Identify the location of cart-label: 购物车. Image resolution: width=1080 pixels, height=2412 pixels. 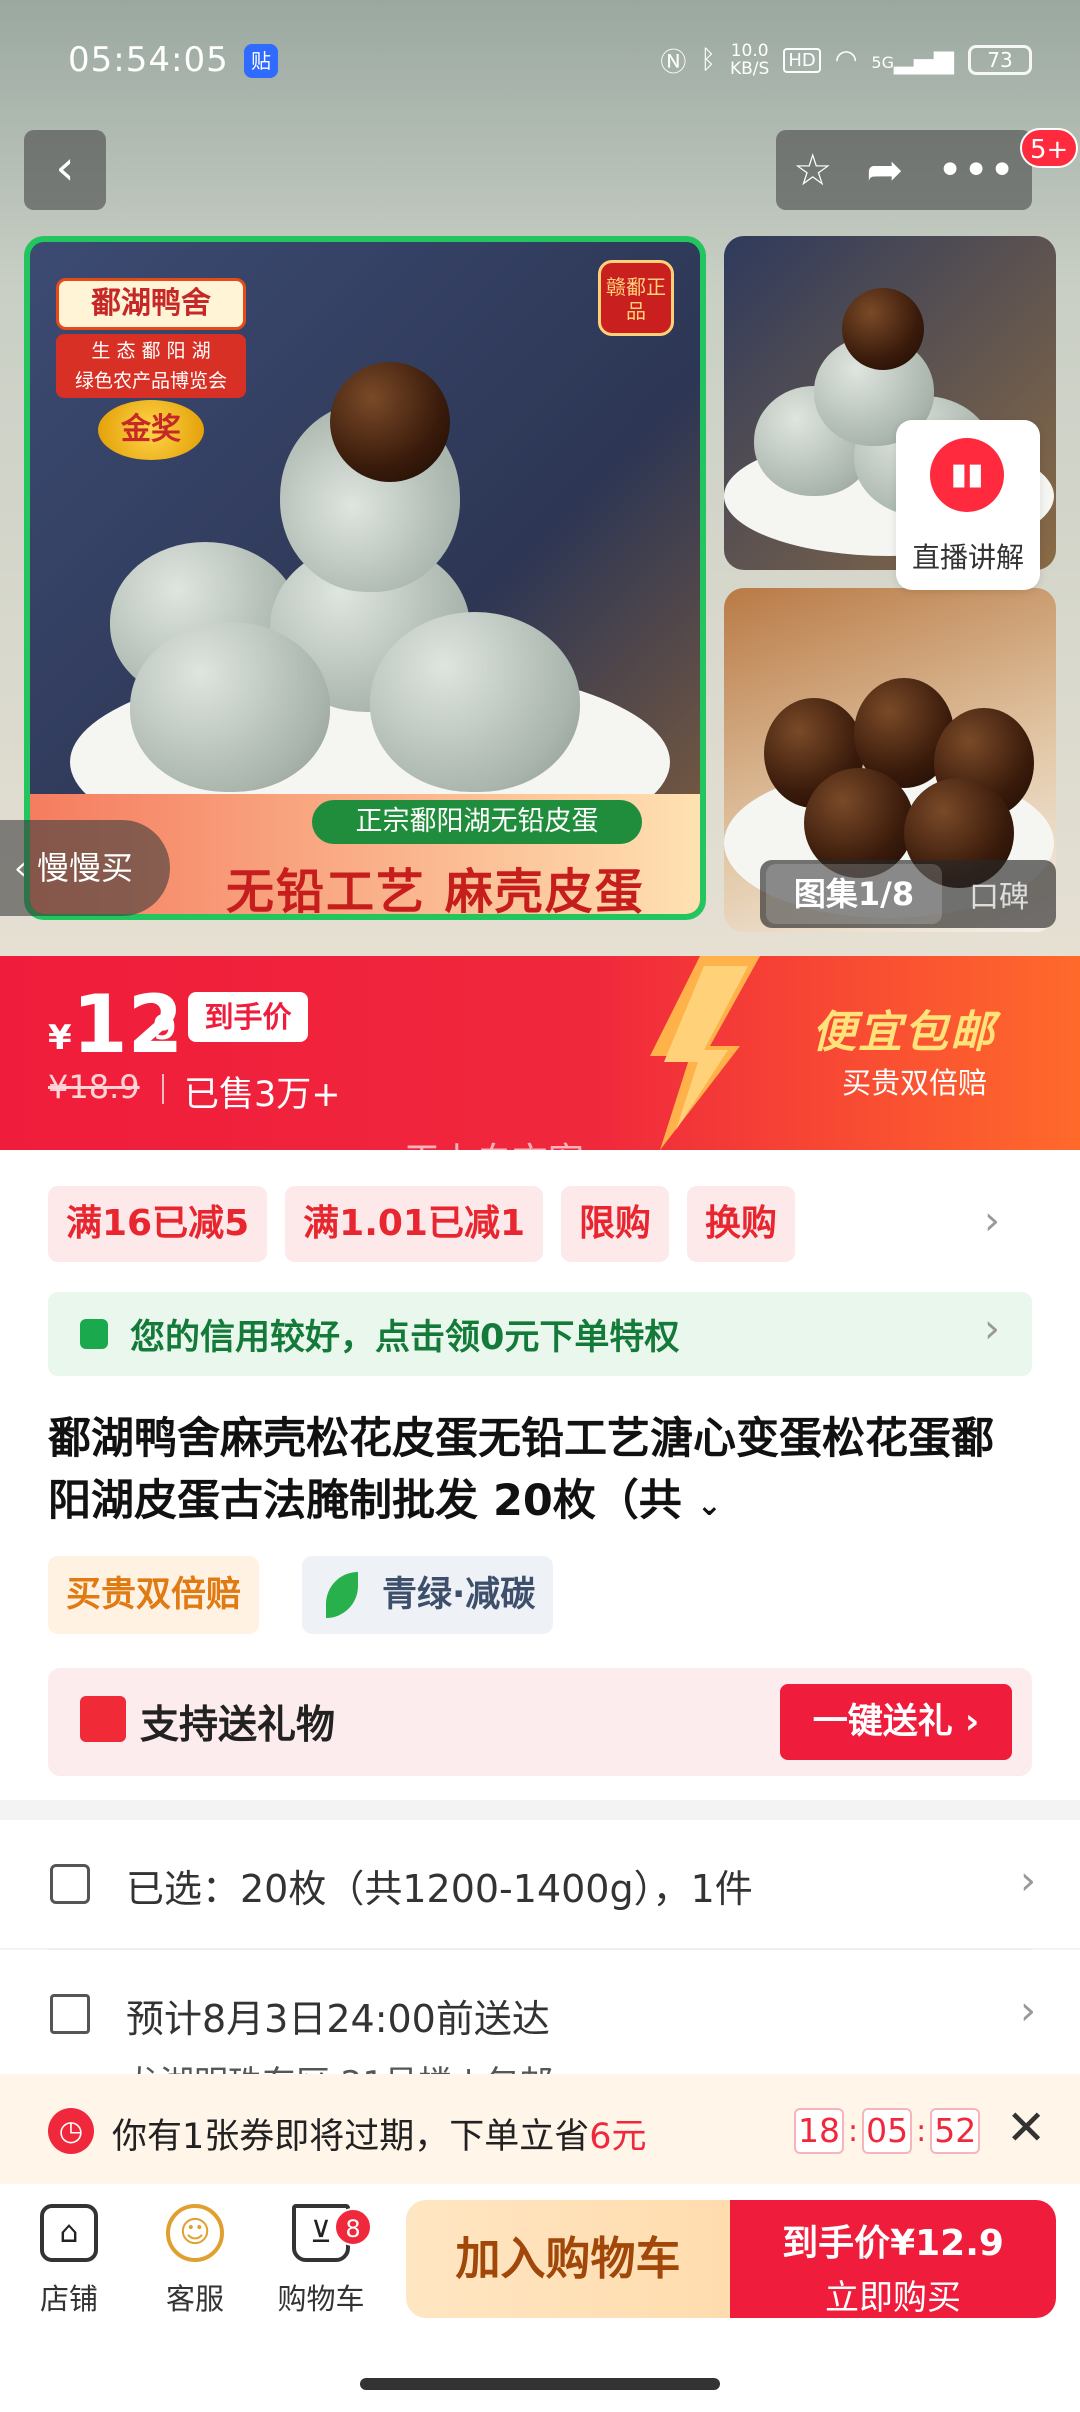
(321, 2299).